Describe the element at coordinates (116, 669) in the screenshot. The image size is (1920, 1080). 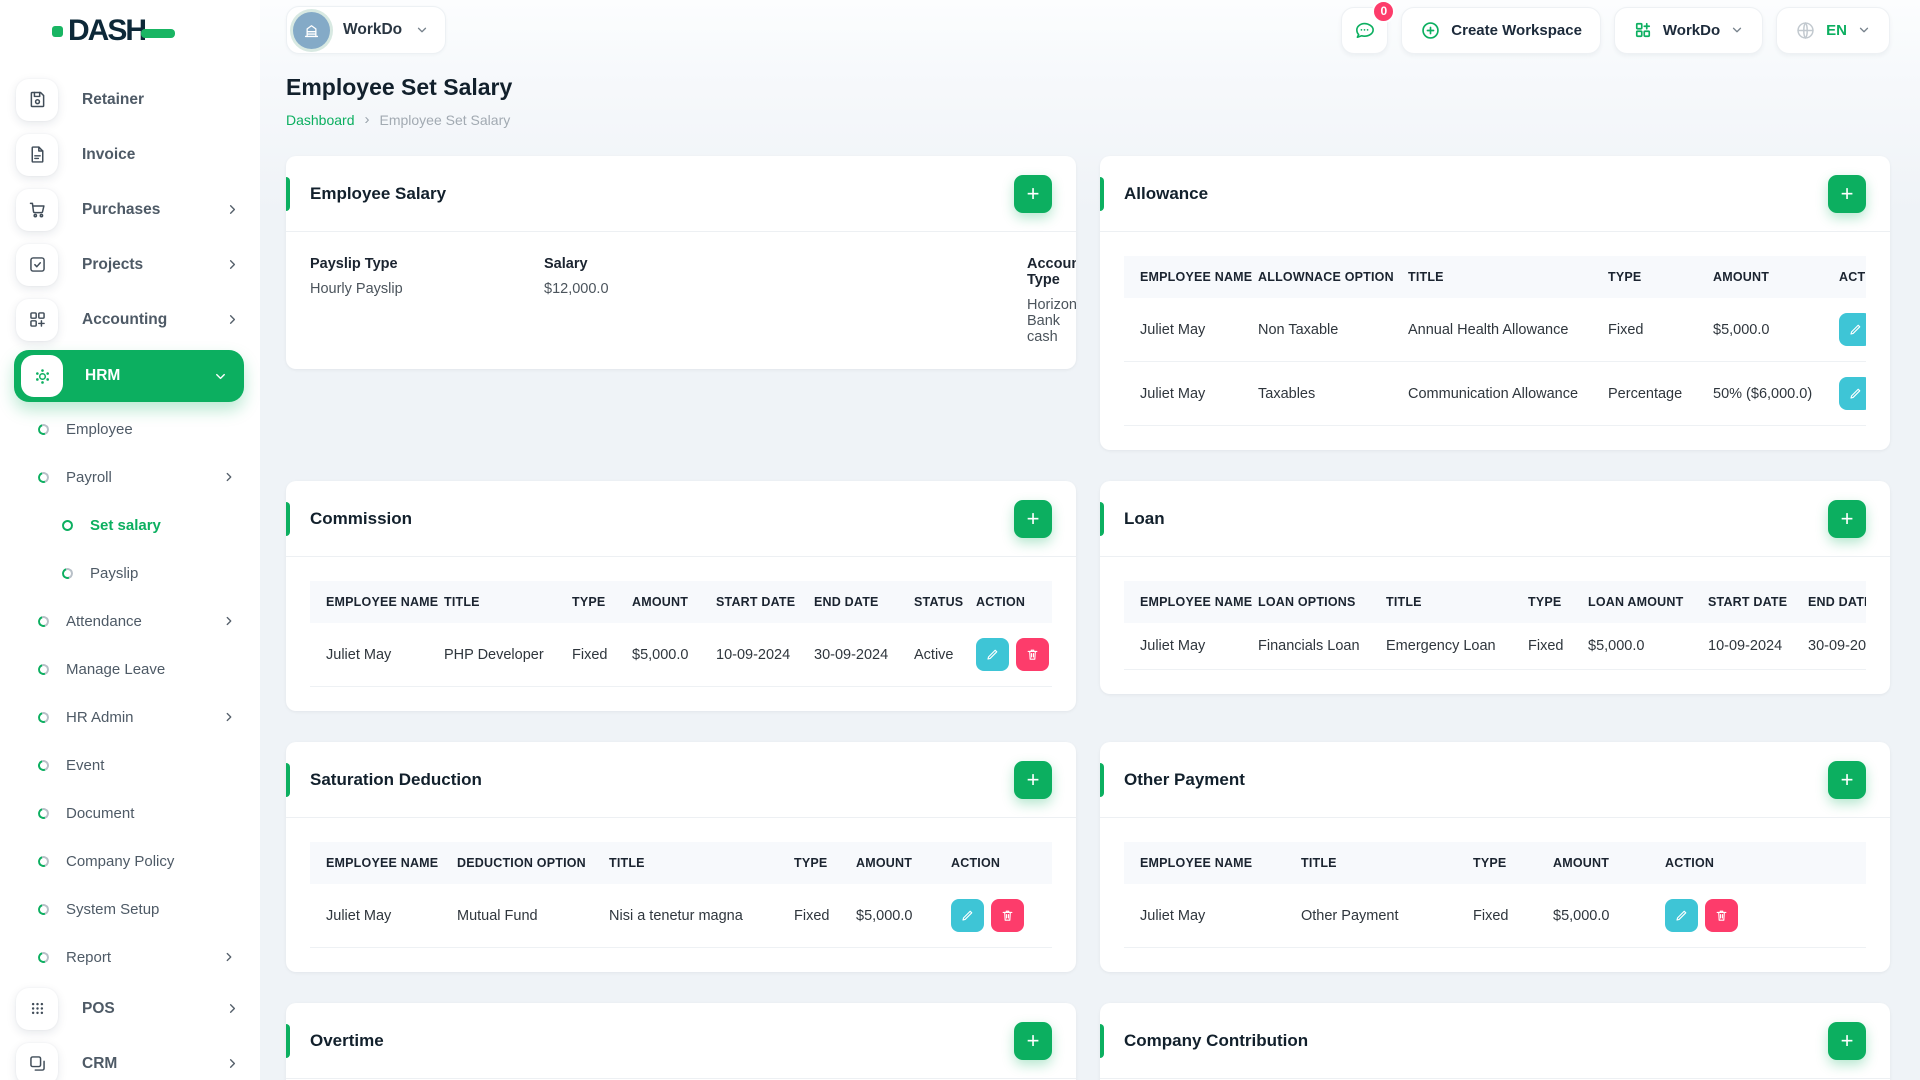
I see `sidebar-item-label: Manage Leave` at that location.